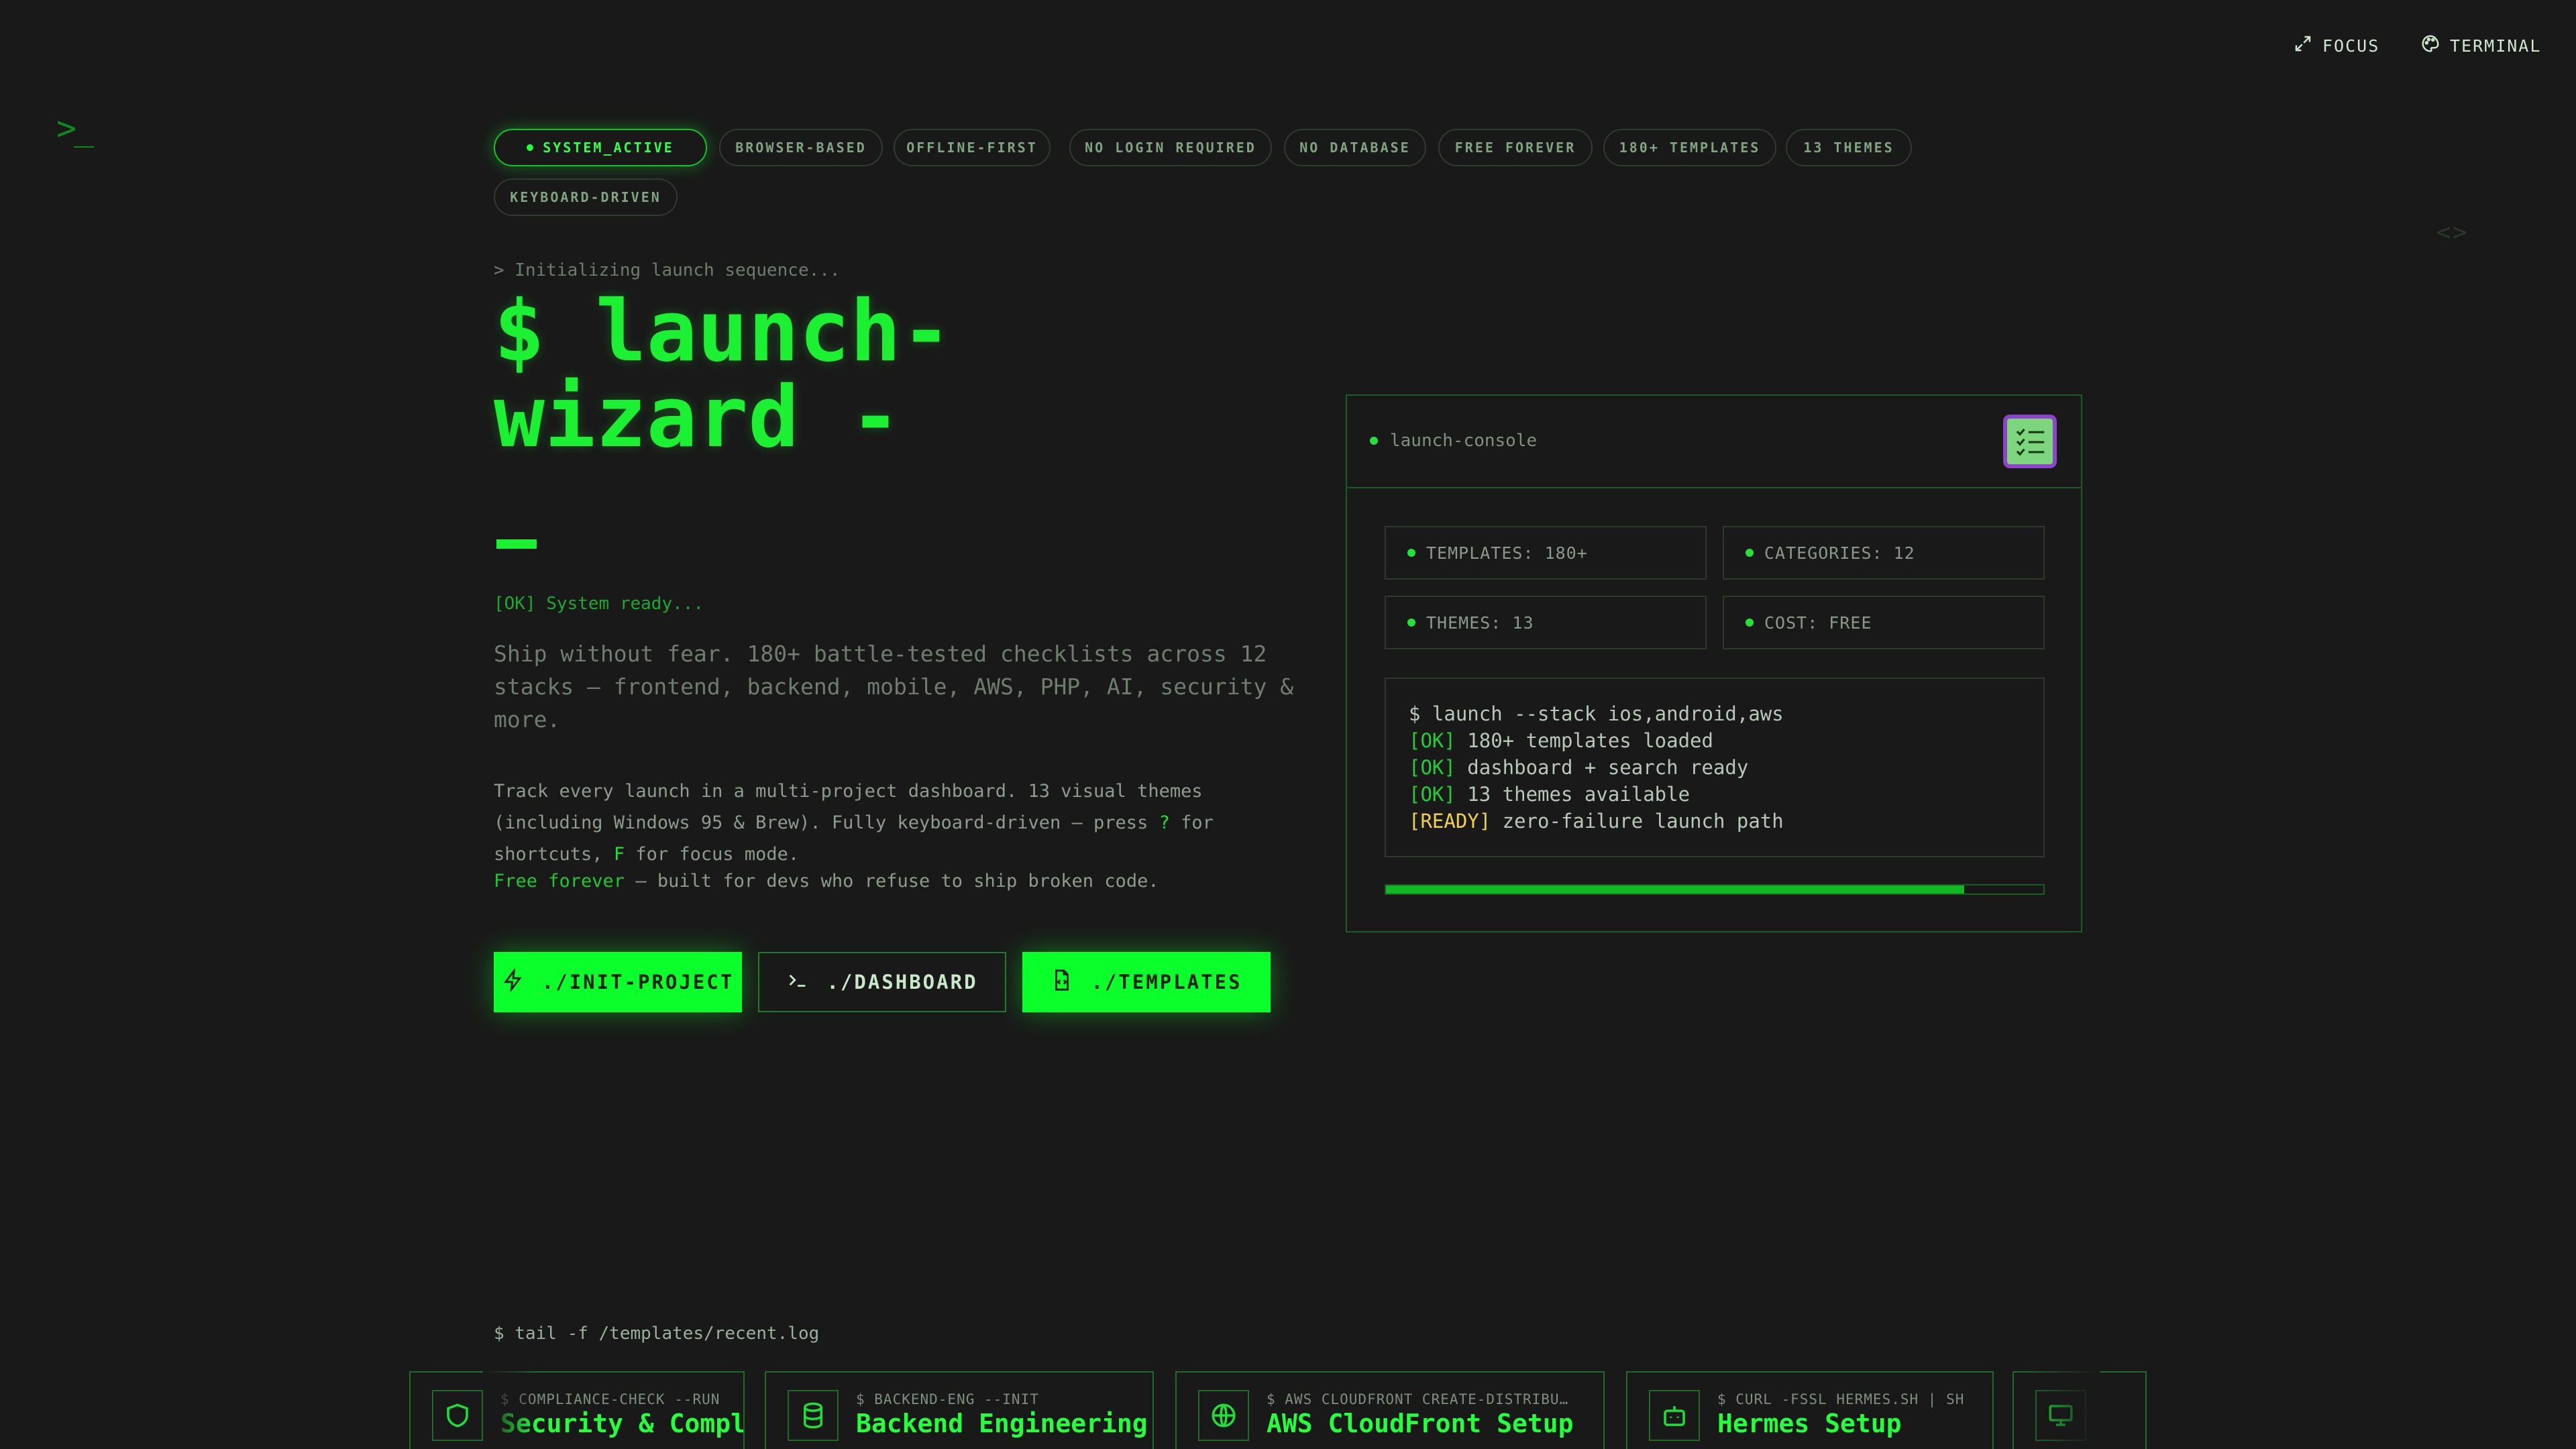  Describe the element at coordinates (2496, 46) in the screenshot. I see `terminal-label: TERMINAL` at that location.